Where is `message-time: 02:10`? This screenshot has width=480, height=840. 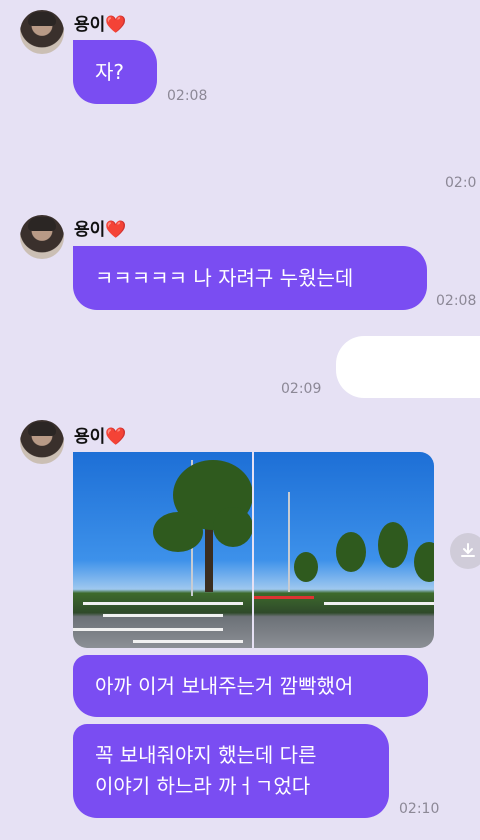 message-time: 02:10 is located at coordinates (419, 809).